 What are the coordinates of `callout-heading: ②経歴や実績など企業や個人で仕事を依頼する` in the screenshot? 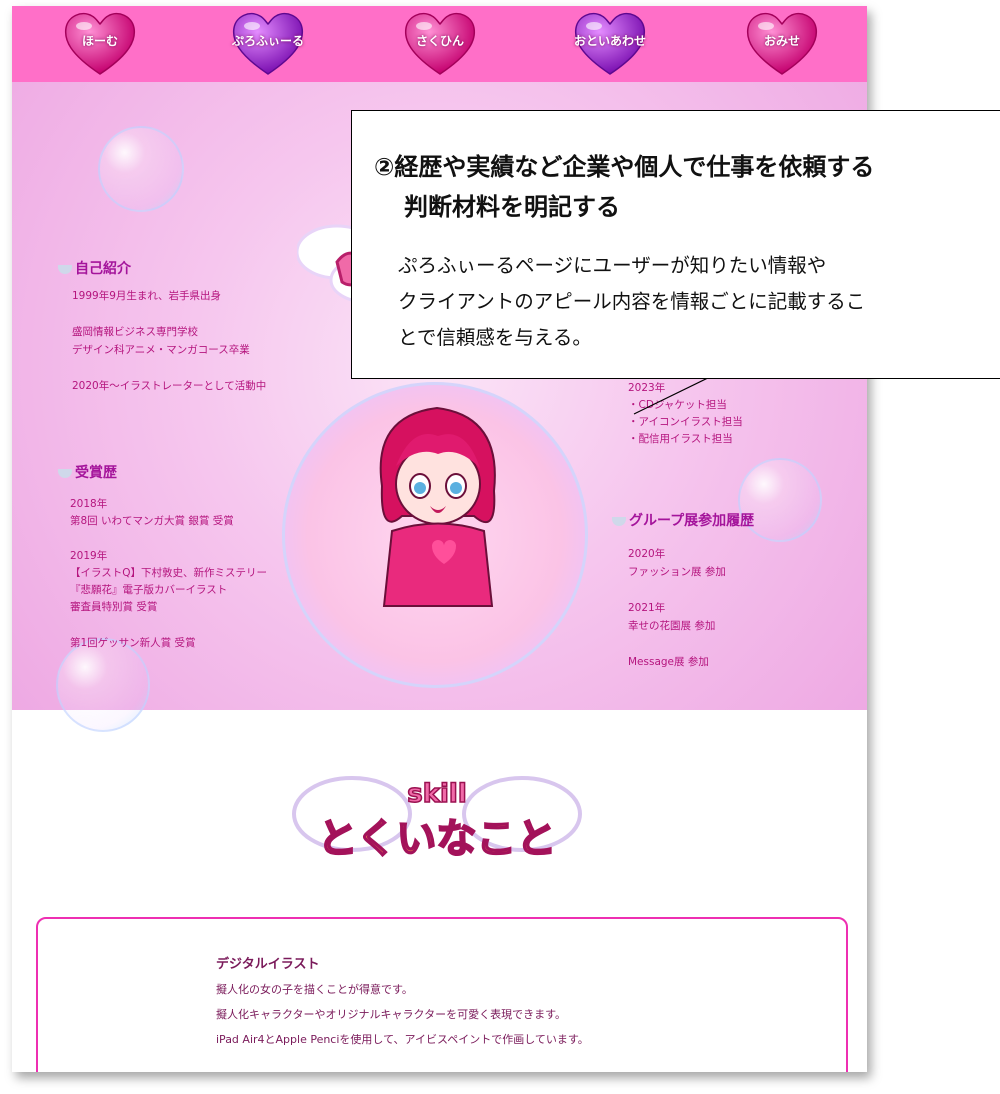 It's located at (624, 167).